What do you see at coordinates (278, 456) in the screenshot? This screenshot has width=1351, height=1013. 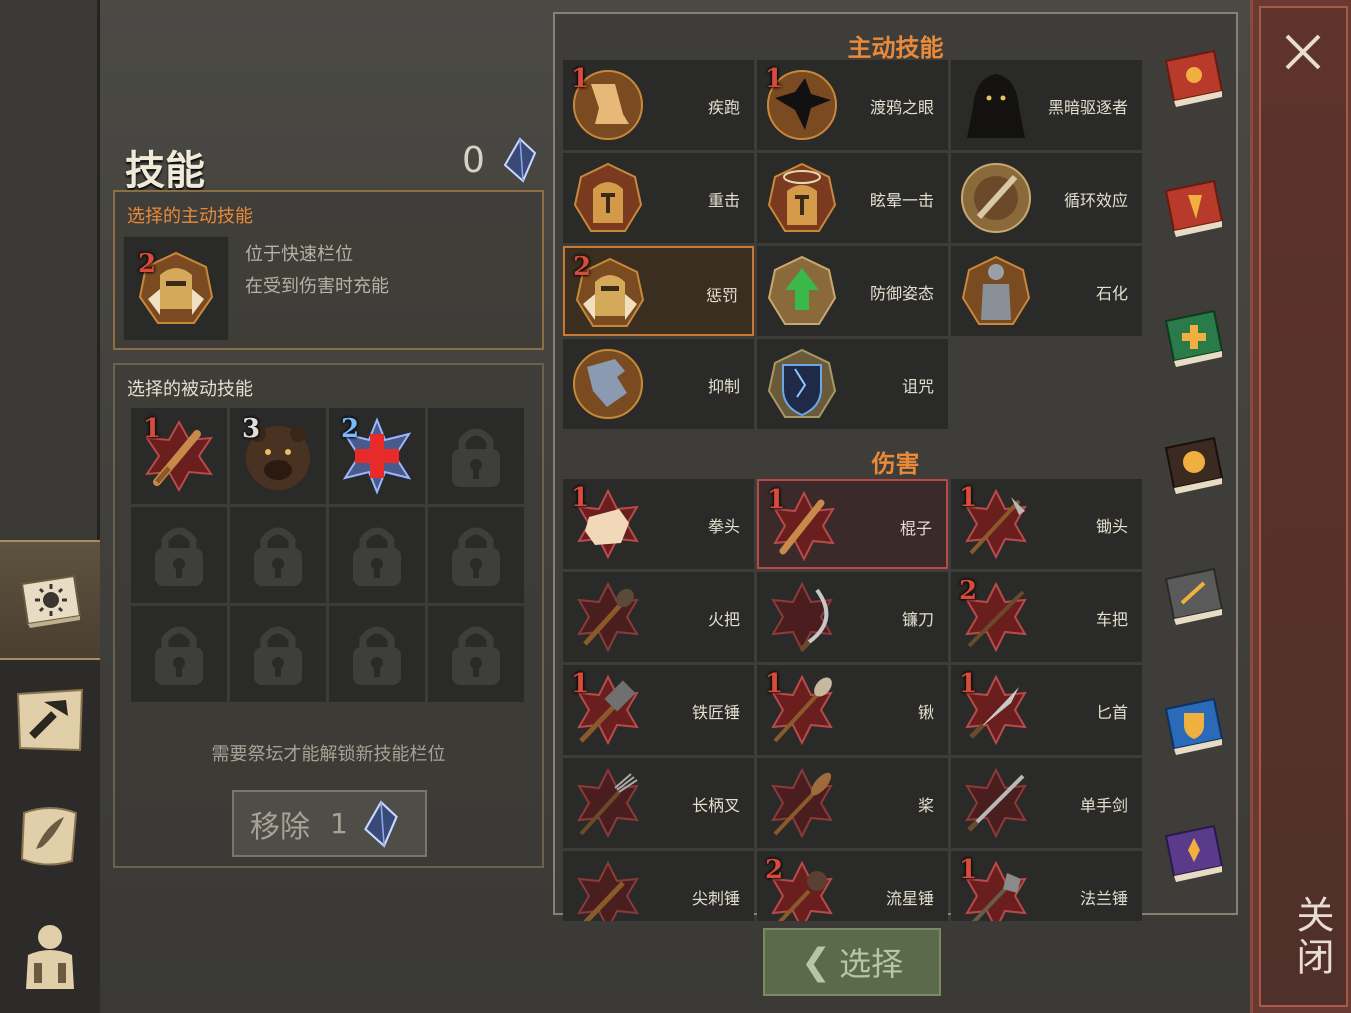 I see `passive-slot: 3` at bounding box center [278, 456].